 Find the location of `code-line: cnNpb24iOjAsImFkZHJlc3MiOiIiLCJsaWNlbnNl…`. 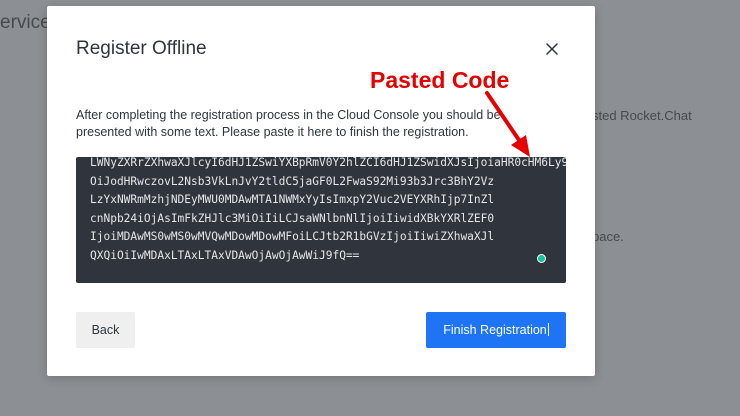

code-line: cnNpb24iOjAsImFkZHJlc3MiOiIiLCJsaWNlbnNl… is located at coordinates (292, 218).